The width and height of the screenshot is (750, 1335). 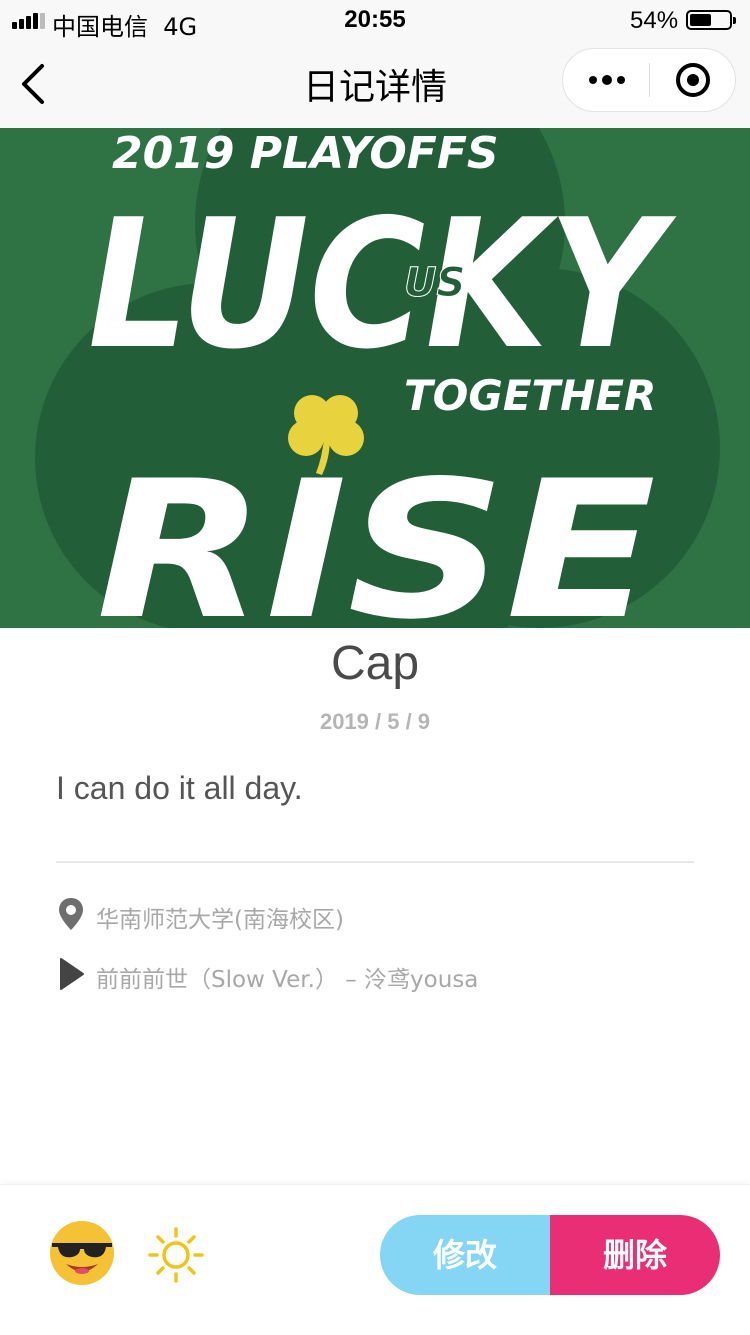 What do you see at coordinates (305, 153) in the screenshot?
I see `cover-text-playoffs: 2019 PLAYOFFS` at bounding box center [305, 153].